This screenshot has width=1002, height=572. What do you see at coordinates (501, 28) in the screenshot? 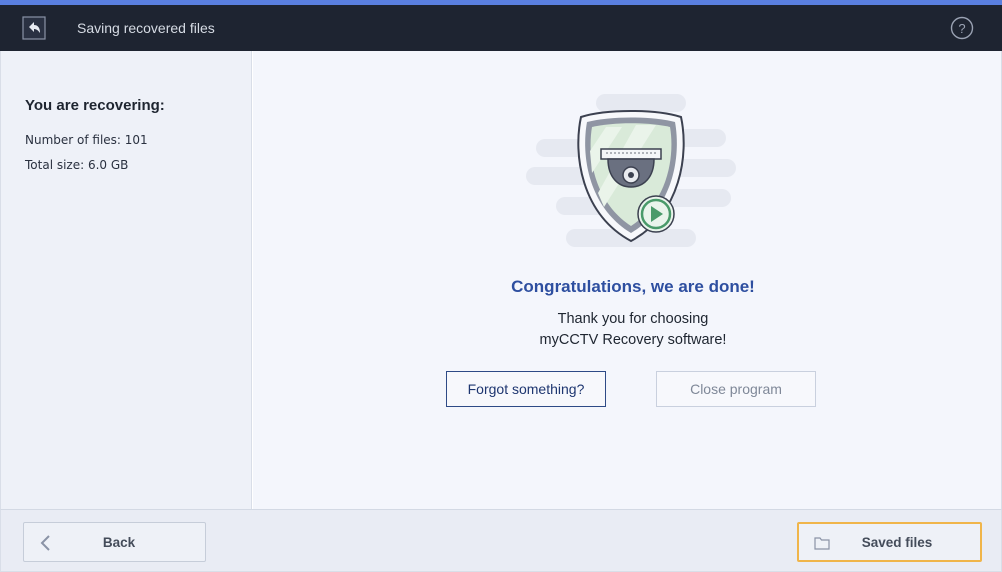
I see `title-bar: Saving recovered files ?` at bounding box center [501, 28].